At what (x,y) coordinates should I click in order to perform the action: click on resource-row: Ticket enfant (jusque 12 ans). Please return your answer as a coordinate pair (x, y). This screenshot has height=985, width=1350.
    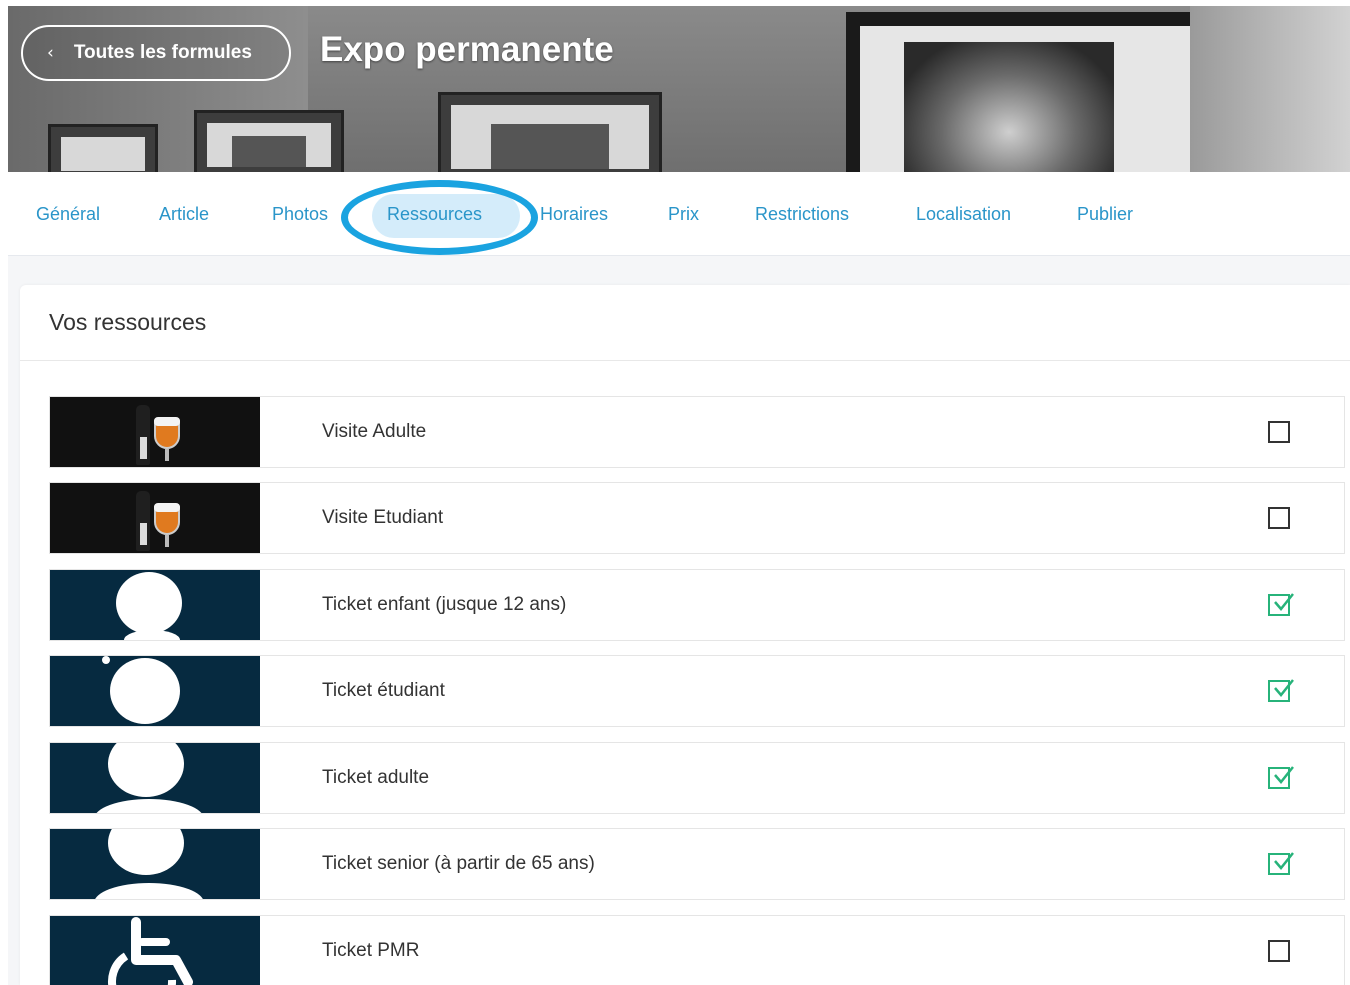
    Looking at the image, I should click on (697, 605).